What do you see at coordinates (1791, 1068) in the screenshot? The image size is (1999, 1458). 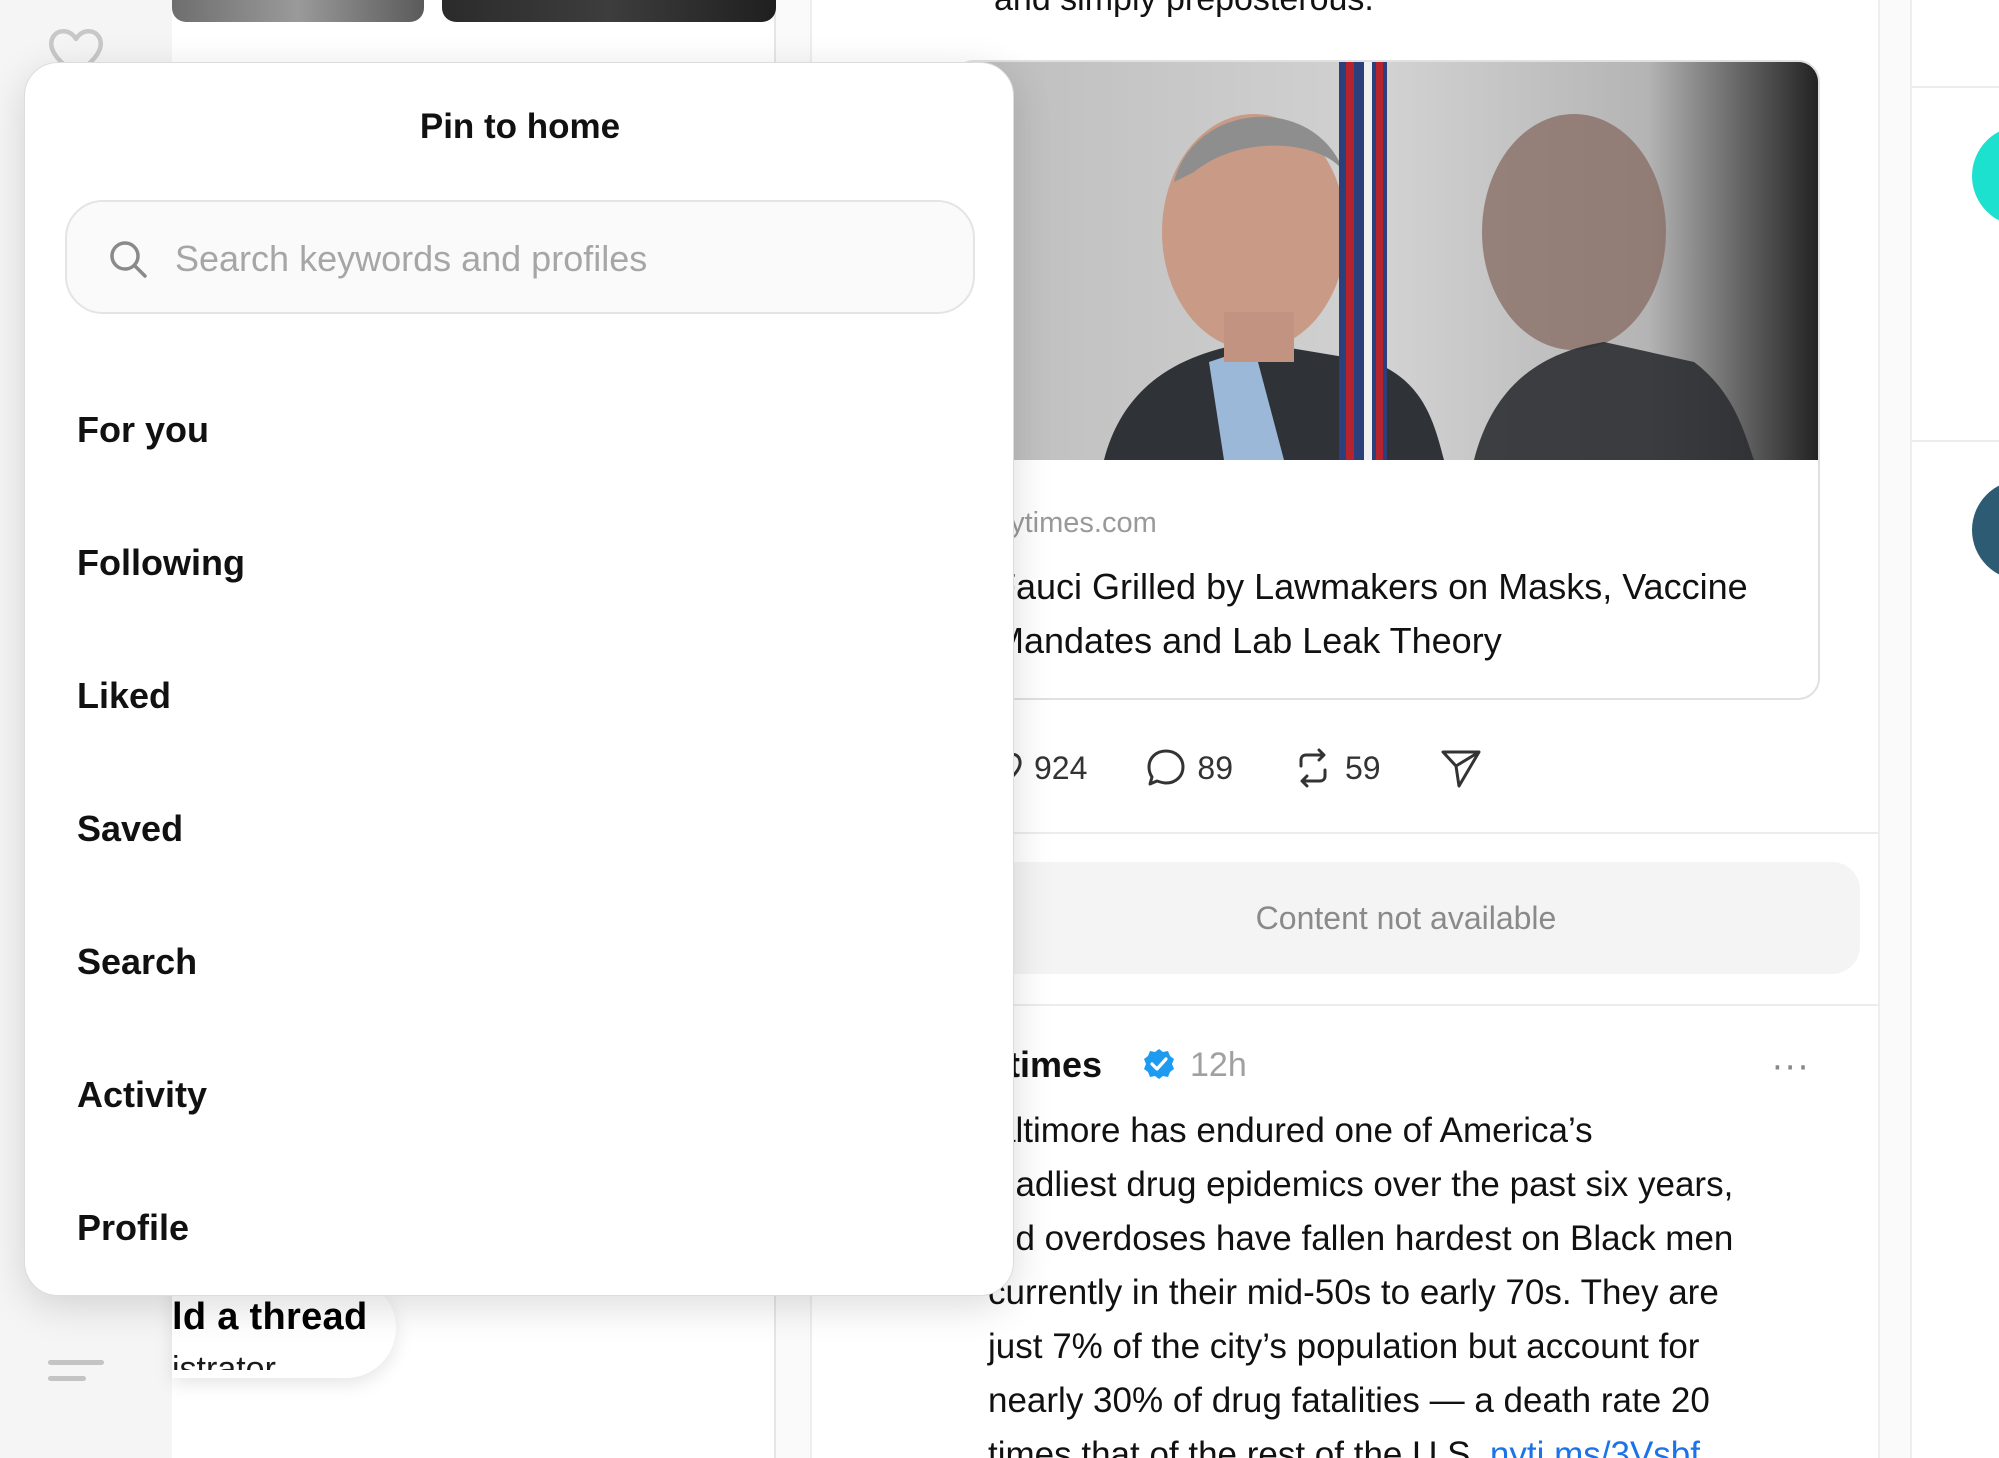 I see `more-options-icon: ···` at bounding box center [1791, 1068].